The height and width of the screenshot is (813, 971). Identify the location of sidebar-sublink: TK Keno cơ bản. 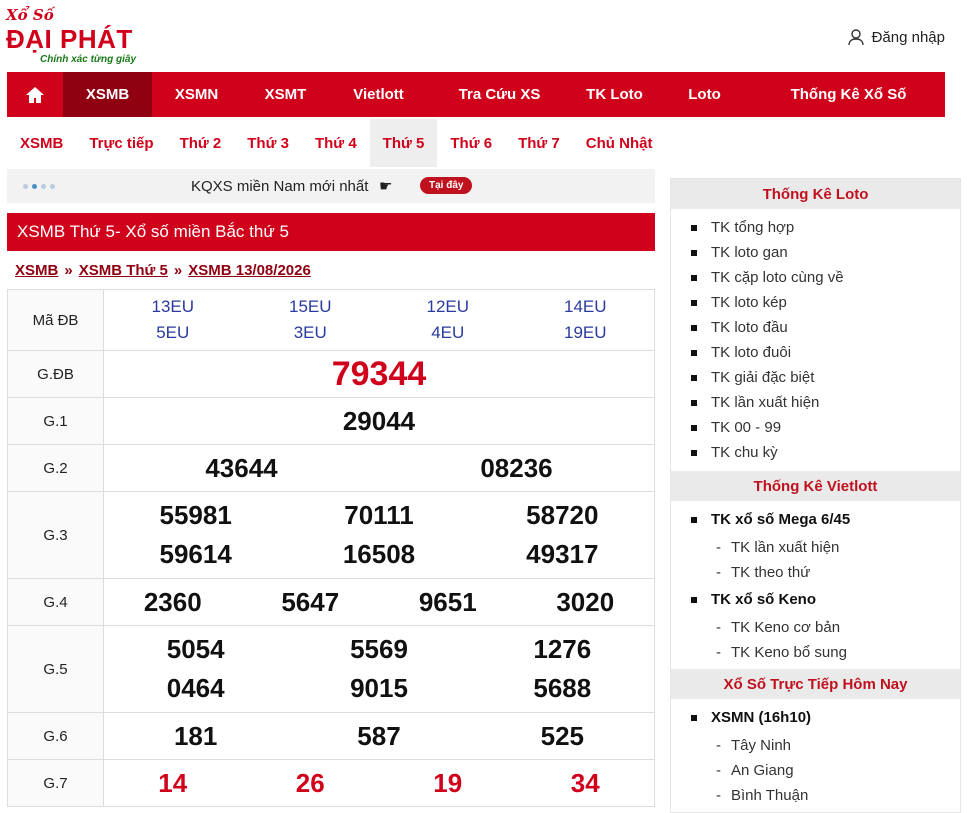
(815, 627).